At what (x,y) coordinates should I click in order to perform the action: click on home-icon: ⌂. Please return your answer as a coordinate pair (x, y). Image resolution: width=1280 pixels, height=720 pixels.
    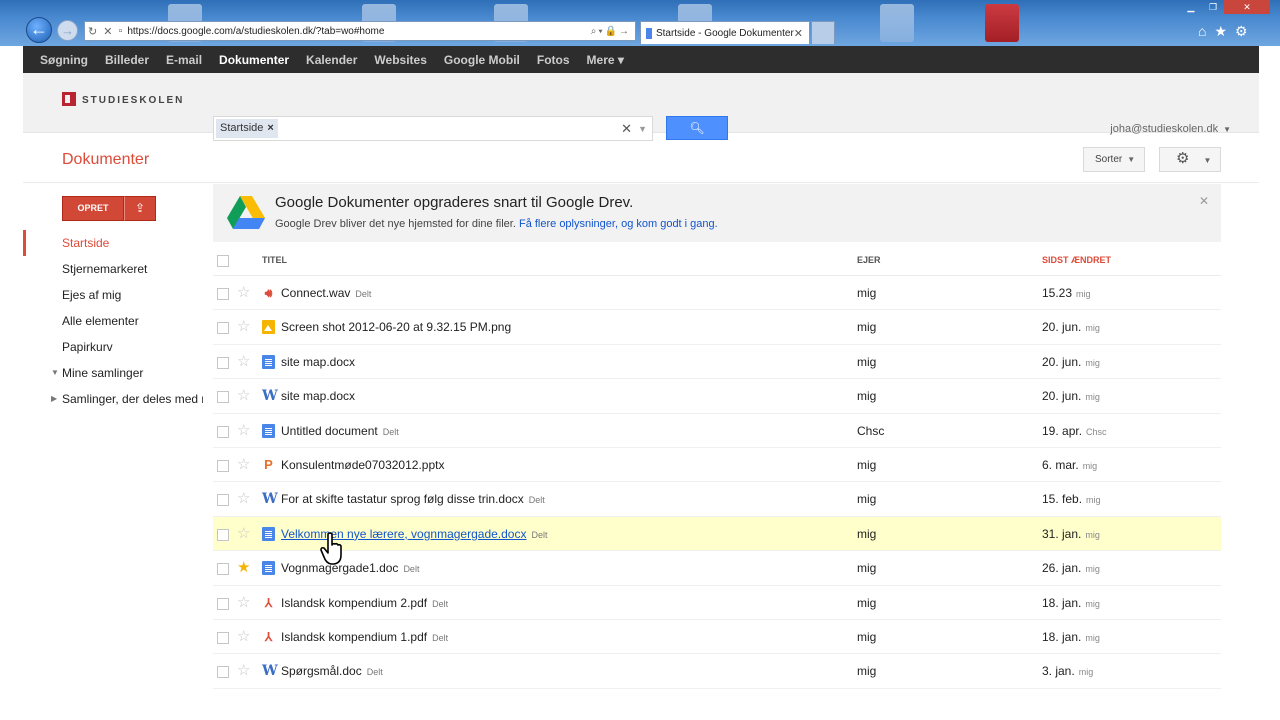
    Looking at the image, I should click on (1202, 31).